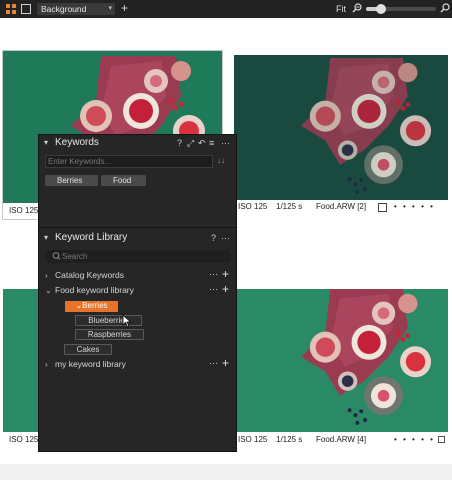 This screenshot has width=452, height=480. I want to click on fit-label: Fit, so click(341, 9).